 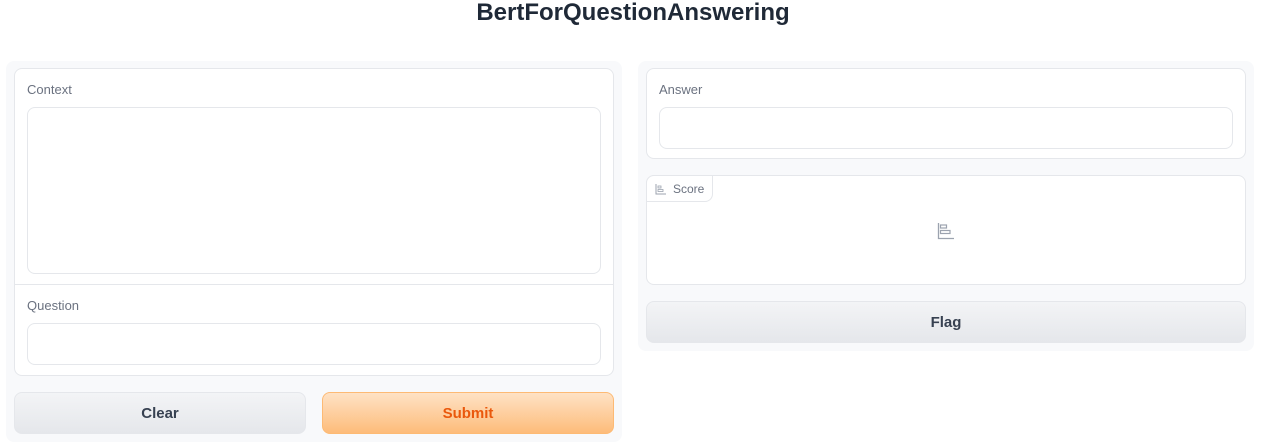 I want to click on context-label: Context, so click(x=49, y=89).